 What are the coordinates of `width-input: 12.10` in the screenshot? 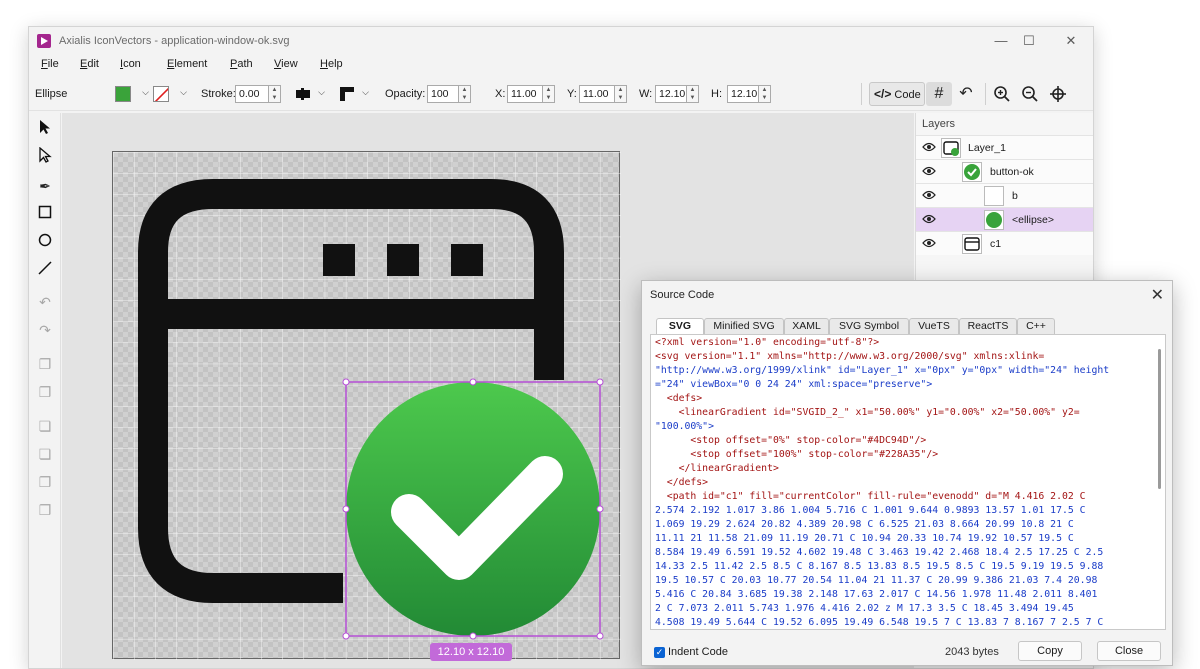 It's located at (671, 94).